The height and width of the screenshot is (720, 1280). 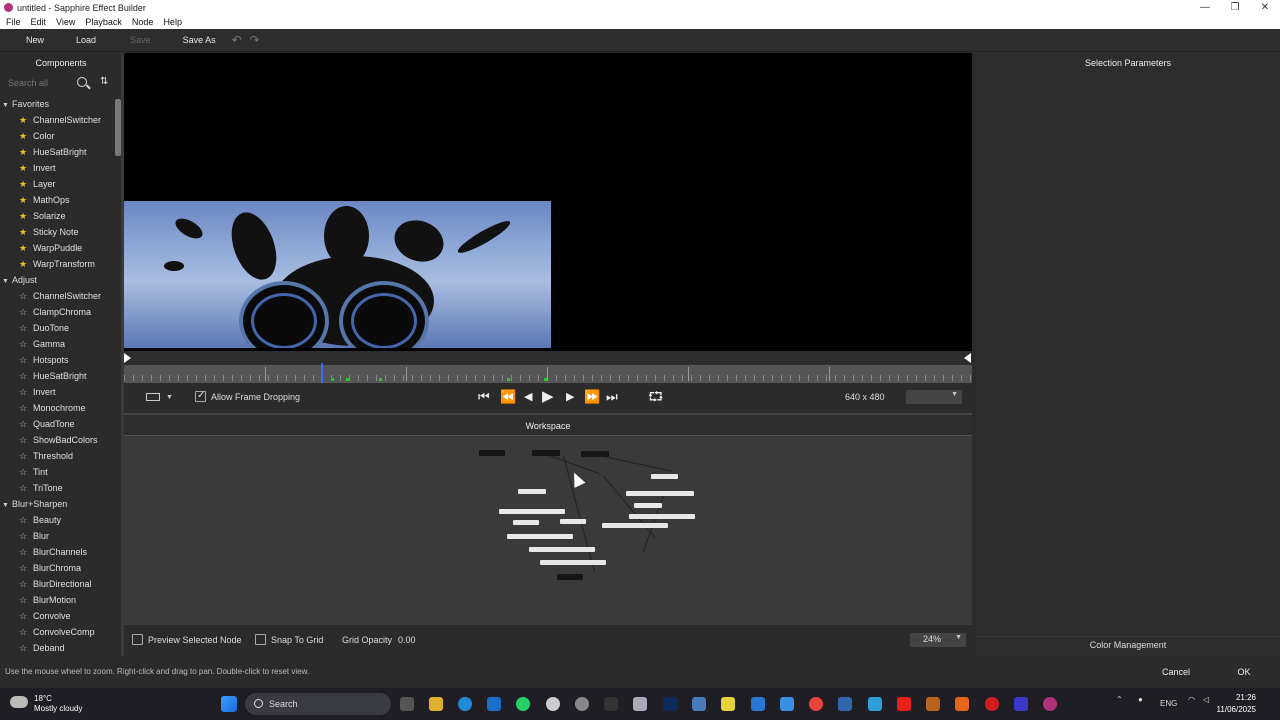 What do you see at coordinates (57, 568) in the screenshot?
I see `list-item: ☆ BlurChroma` at bounding box center [57, 568].